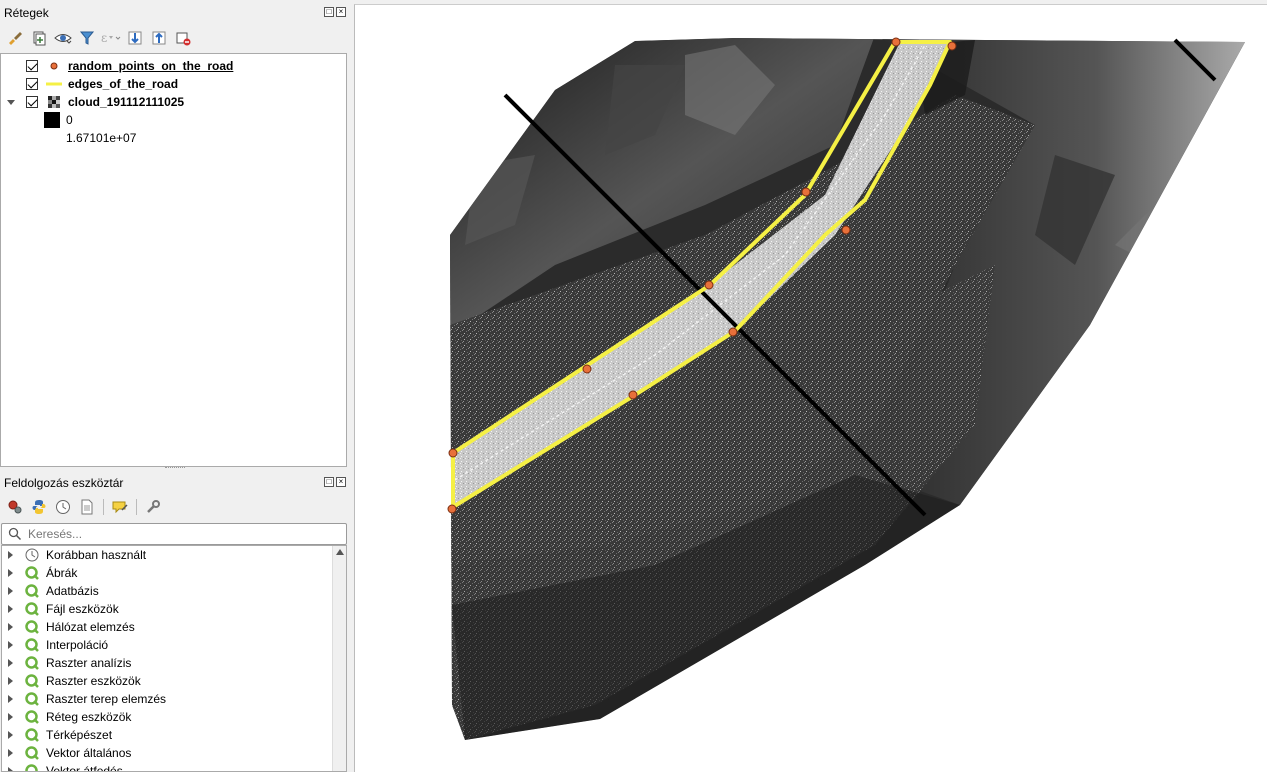 The width and height of the screenshot is (1267, 772). I want to click on gears-icon, so click(15, 507).